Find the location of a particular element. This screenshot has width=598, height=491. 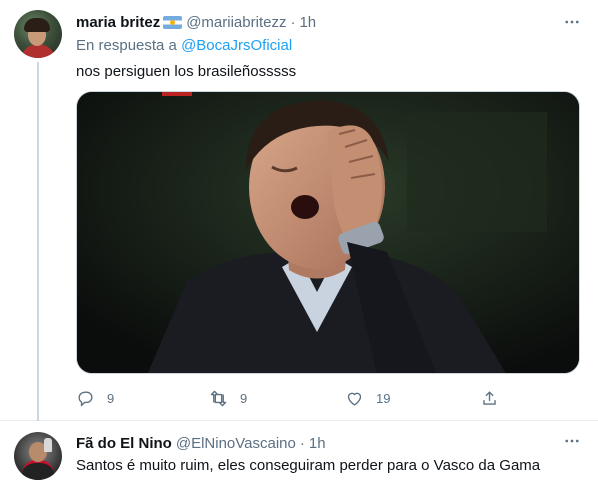

share-icon is located at coordinates (489, 397).